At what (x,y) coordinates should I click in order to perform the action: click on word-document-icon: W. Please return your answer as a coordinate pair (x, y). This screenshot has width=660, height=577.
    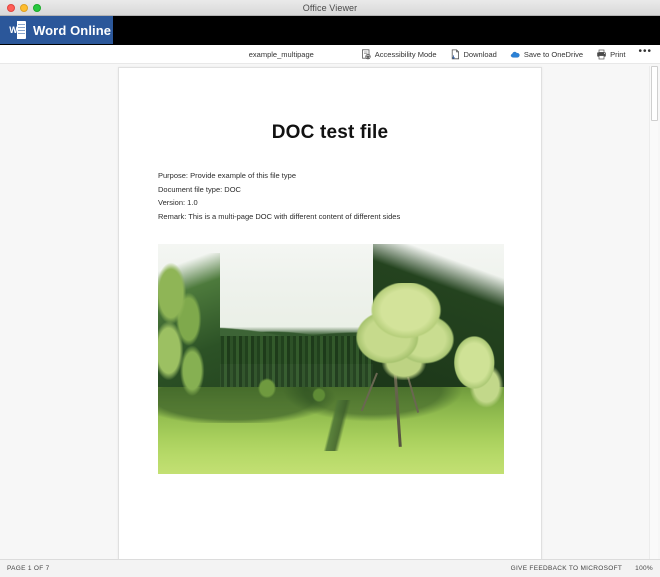
    Looking at the image, I should click on (17, 30).